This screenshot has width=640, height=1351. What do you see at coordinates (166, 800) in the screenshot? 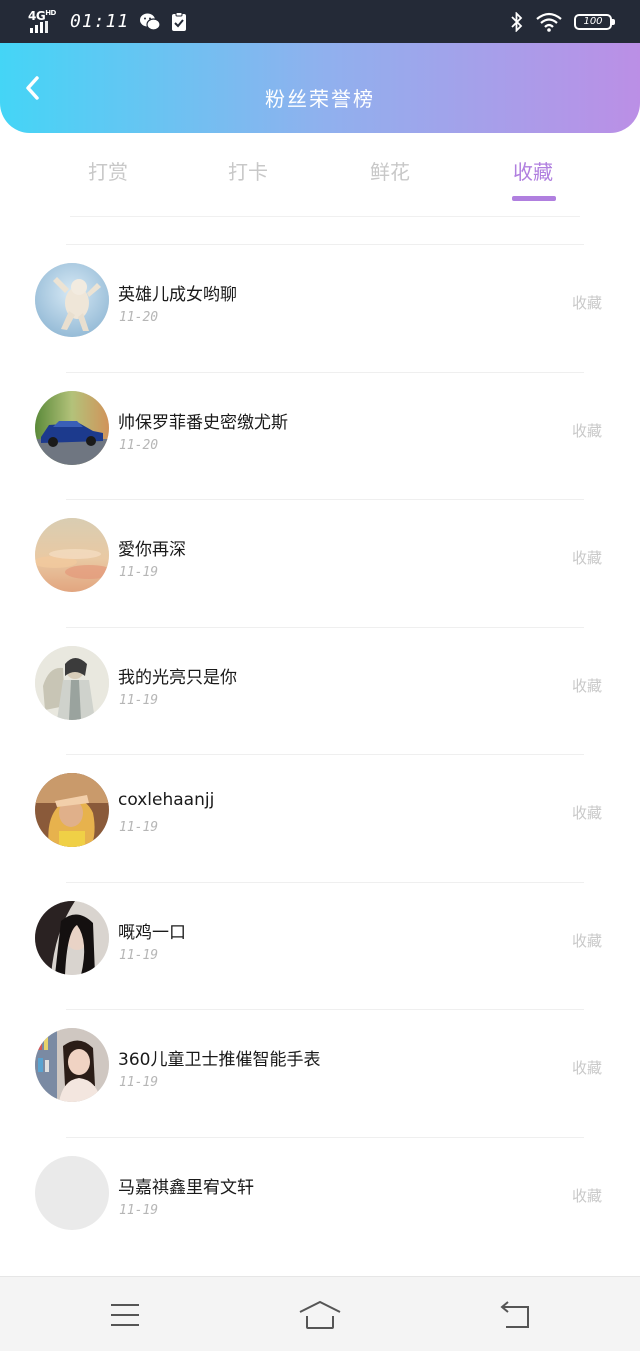
I see `row-name: coxlehaanjj` at bounding box center [166, 800].